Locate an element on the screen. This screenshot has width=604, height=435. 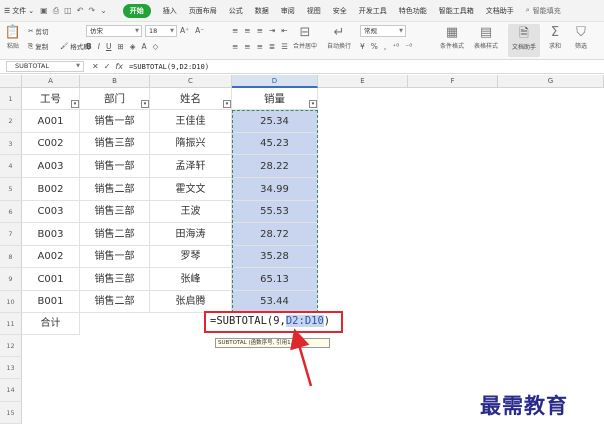
annotation-arrow-icon is located at coordinates (301, 357).